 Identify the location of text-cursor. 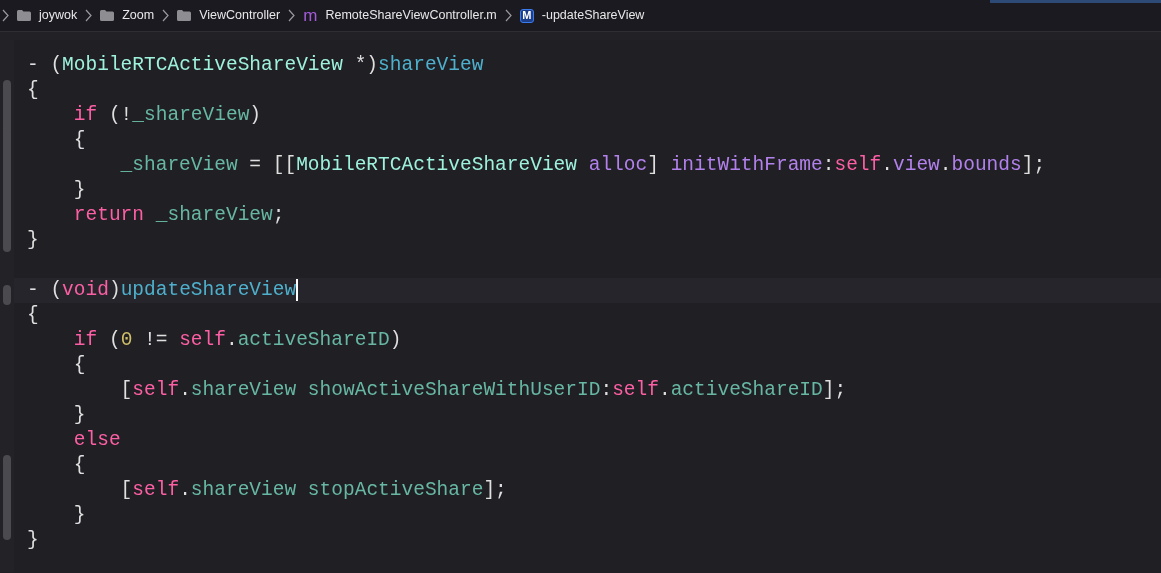
(297, 289).